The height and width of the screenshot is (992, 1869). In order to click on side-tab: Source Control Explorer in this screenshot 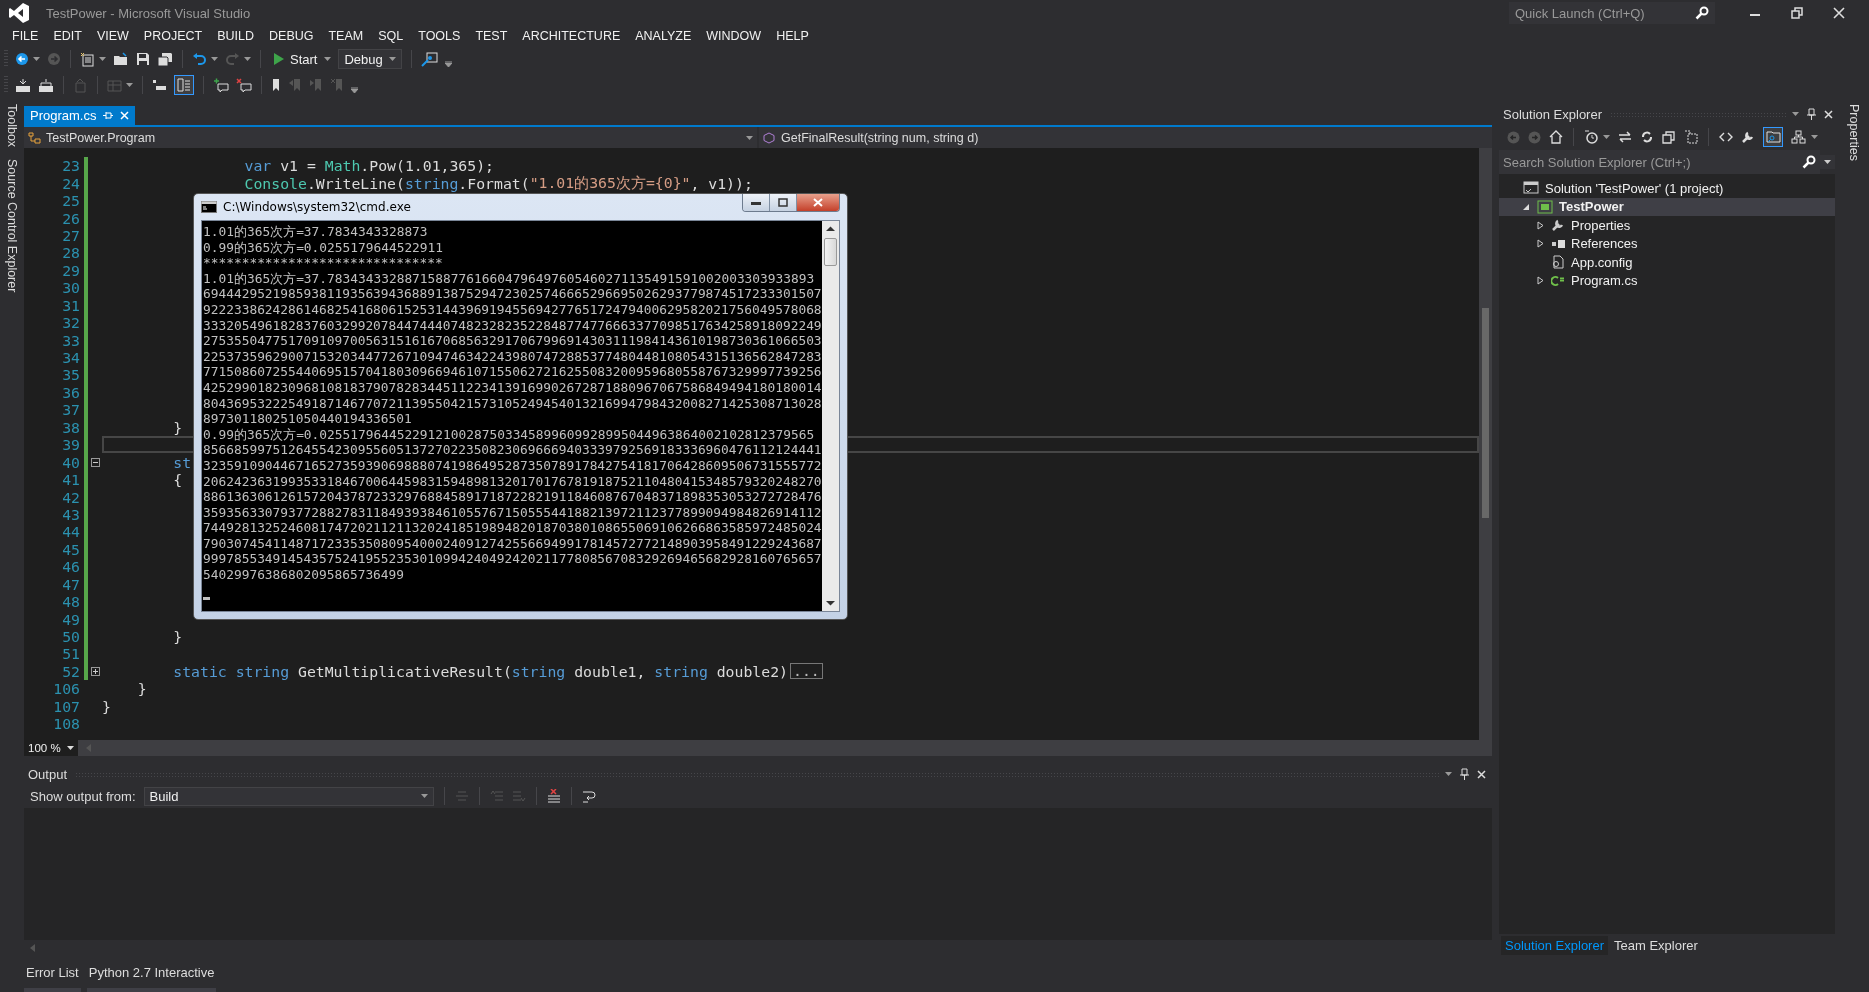, I will do `click(12, 226)`.